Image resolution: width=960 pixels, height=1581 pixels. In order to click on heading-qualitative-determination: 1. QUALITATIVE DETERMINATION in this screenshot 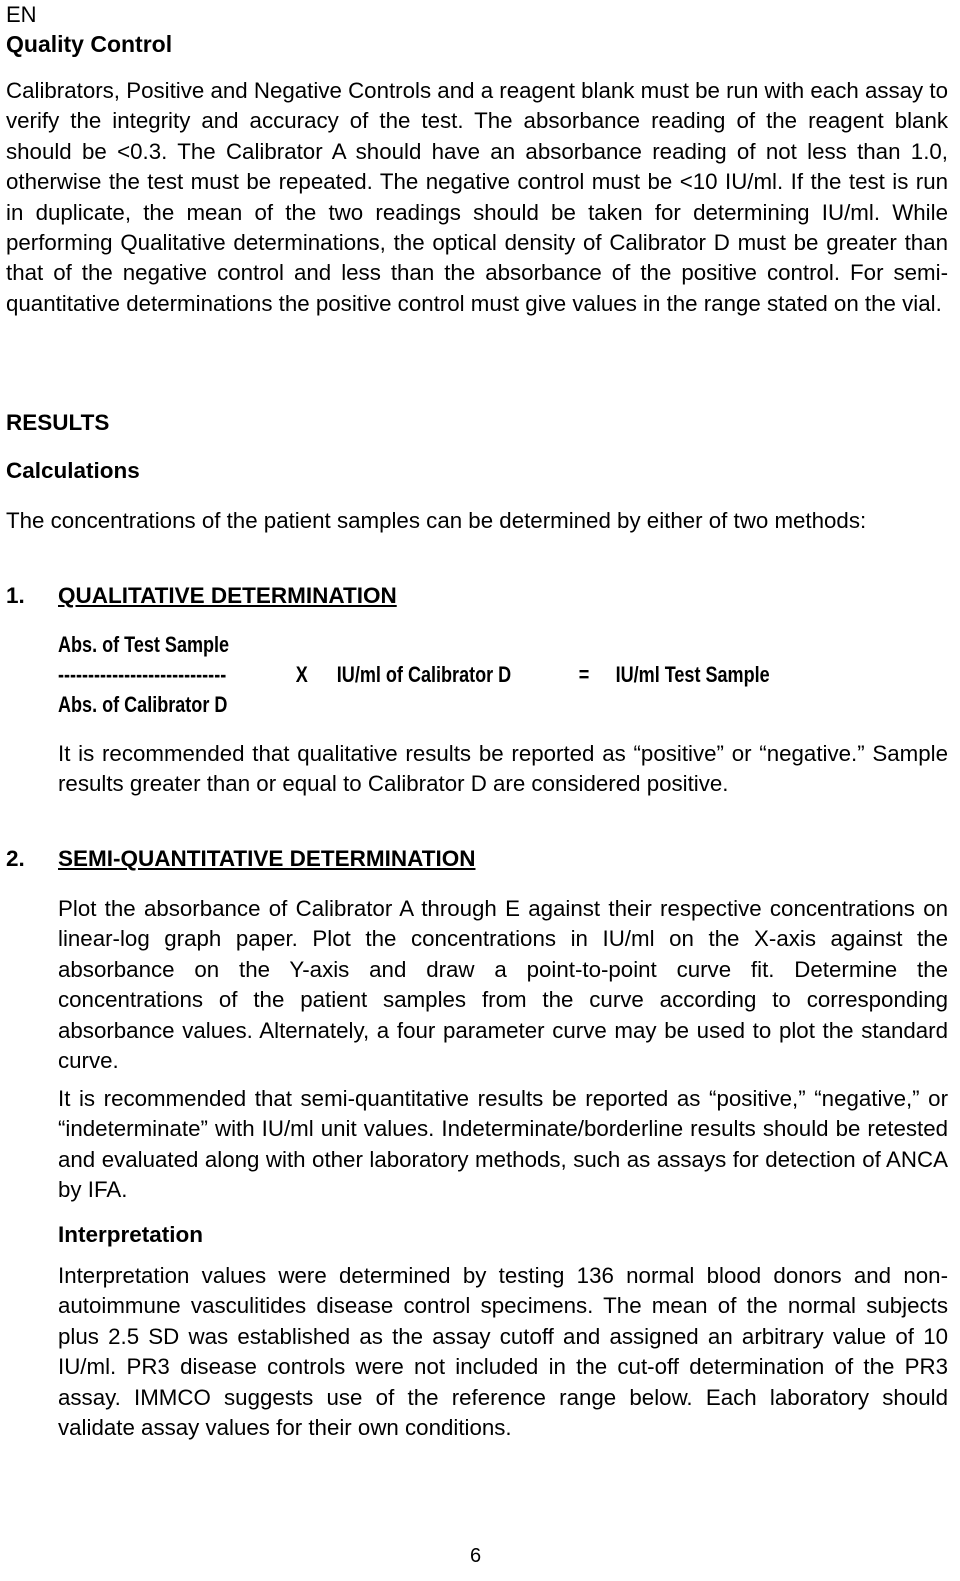, I will do `click(201, 596)`.